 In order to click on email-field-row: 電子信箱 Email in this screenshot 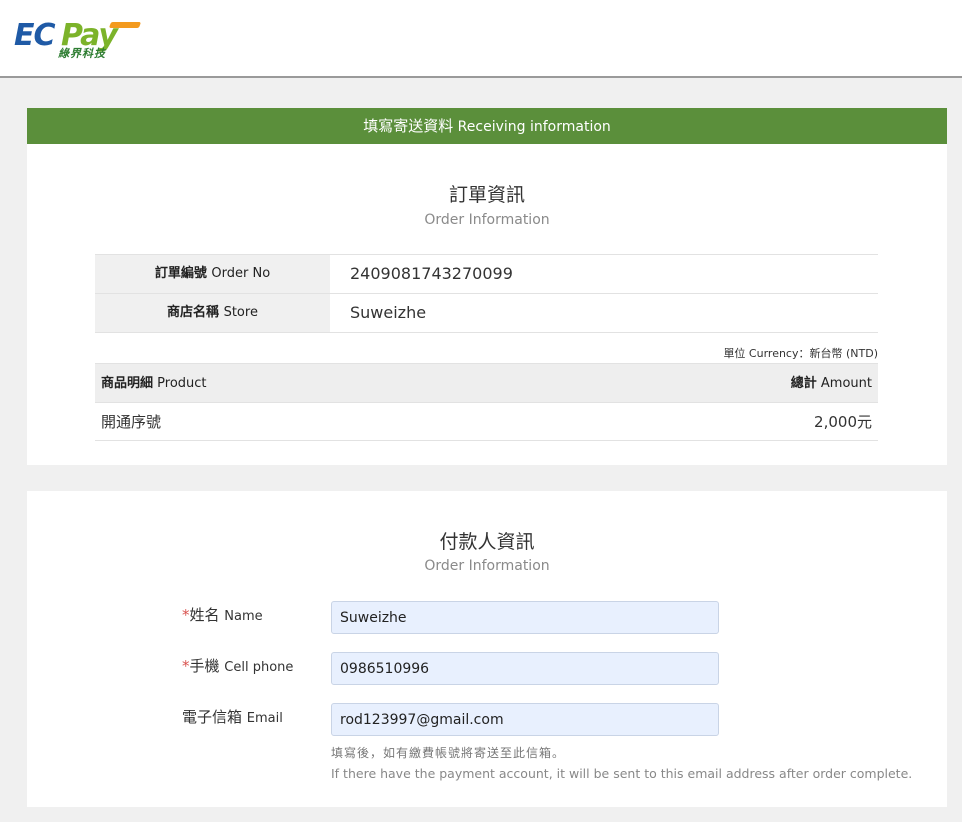, I will do `click(487, 719)`.